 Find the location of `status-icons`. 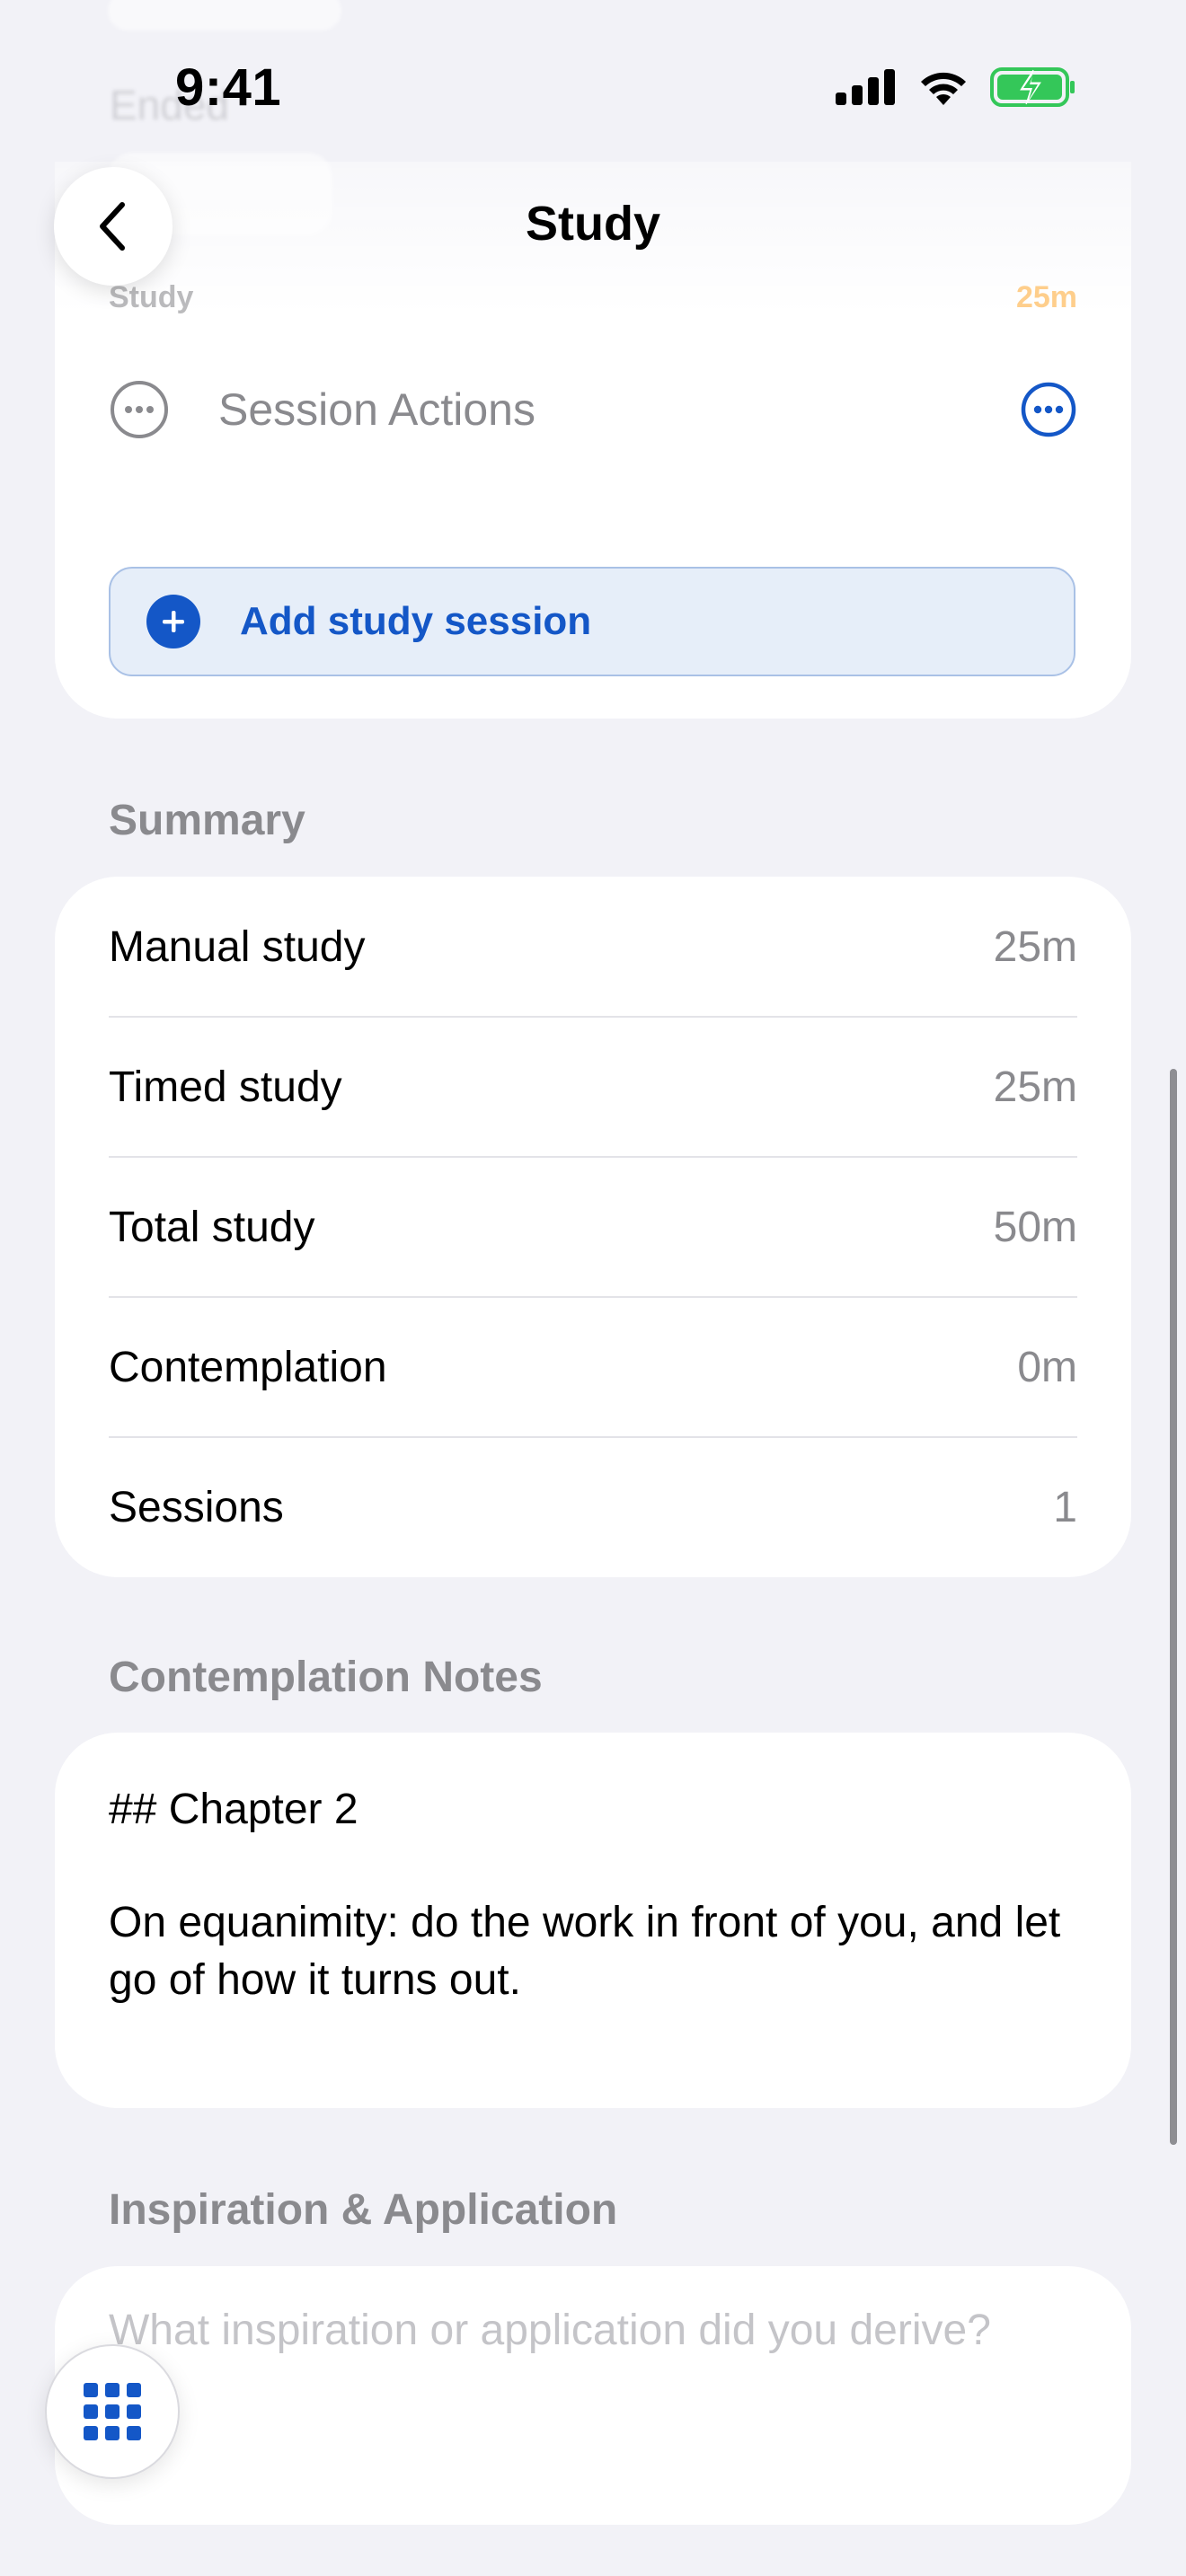

status-icons is located at coordinates (956, 87).